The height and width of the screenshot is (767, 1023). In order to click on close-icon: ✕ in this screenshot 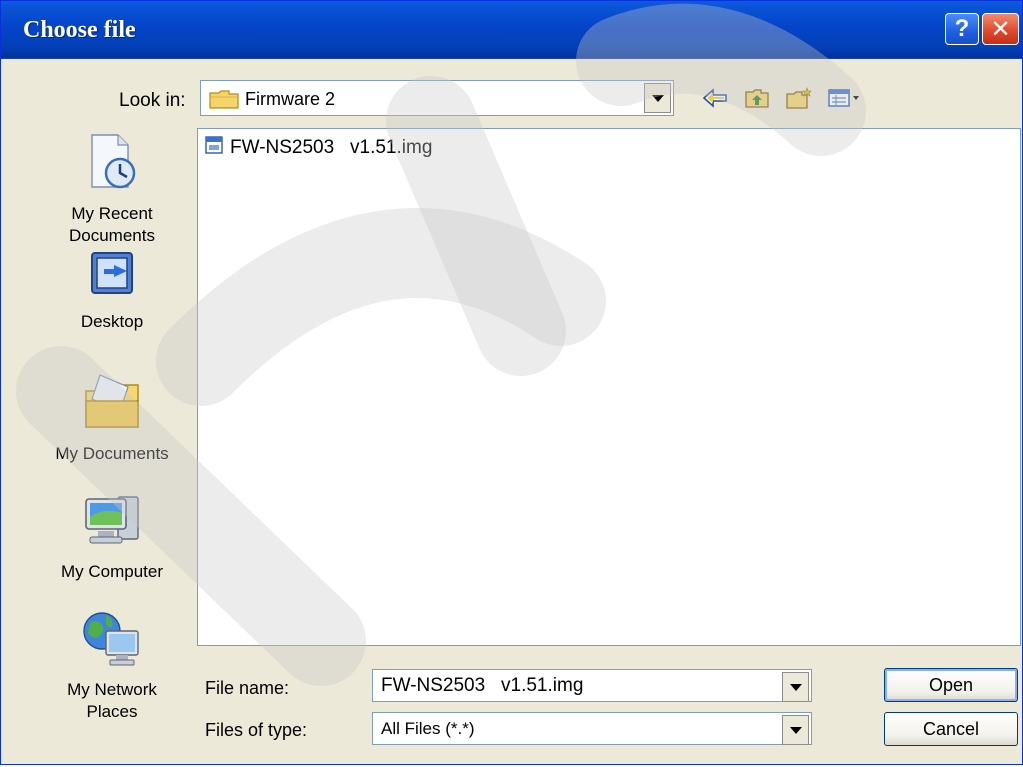, I will do `click(1000, 29)`.